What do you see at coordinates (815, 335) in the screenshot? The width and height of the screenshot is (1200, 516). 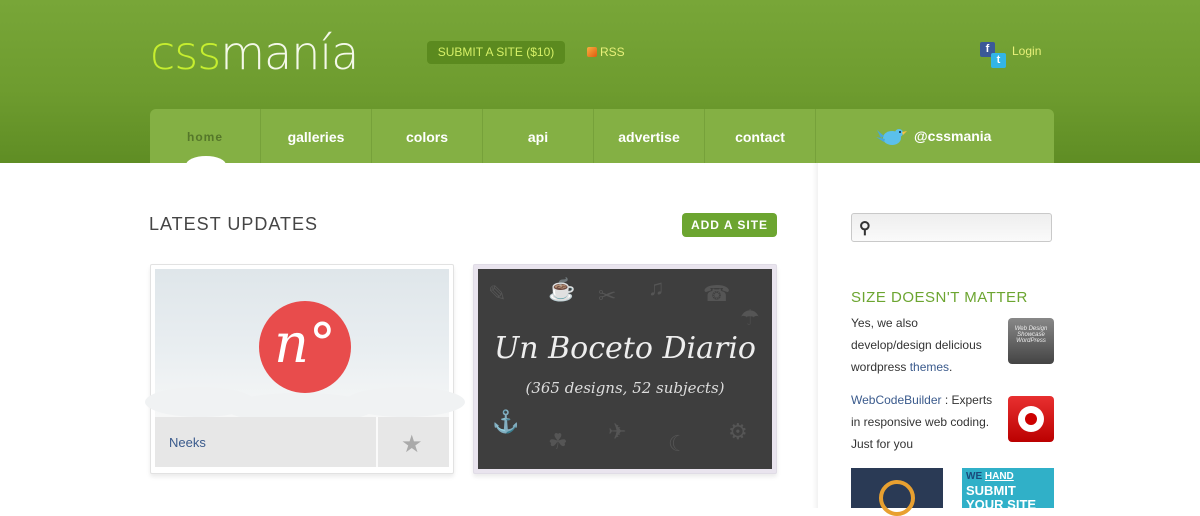 I see `sidebar-shadow` at bounding box center [815, 335].